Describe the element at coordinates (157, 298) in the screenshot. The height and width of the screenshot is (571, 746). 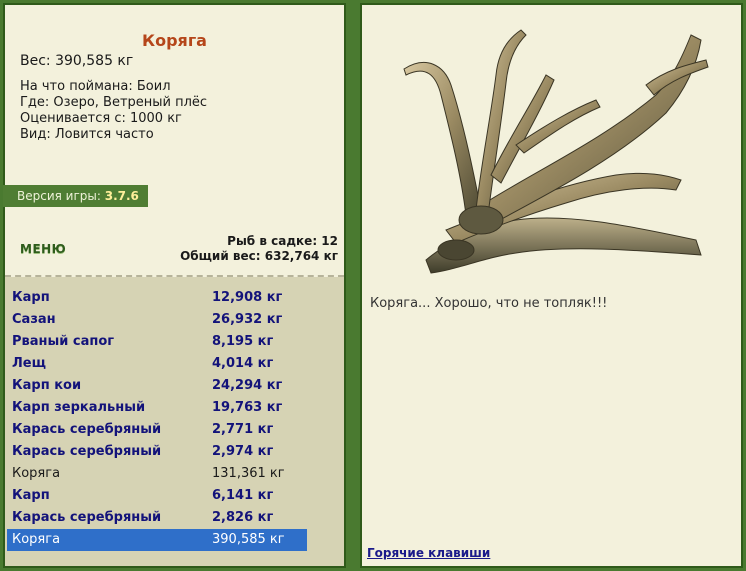
I see `list-item: Карп 12,908 кг` at that location.